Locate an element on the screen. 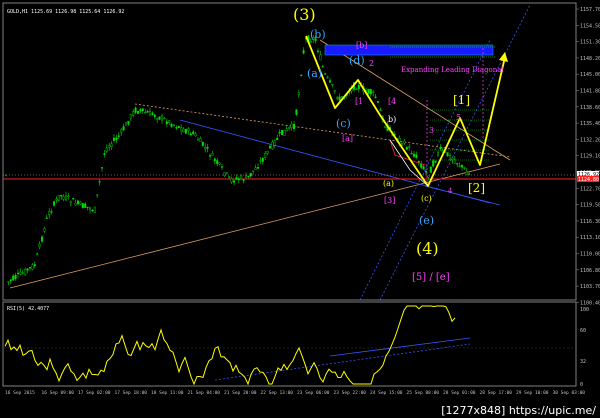 The height and width of the screenshot is (418, 600). wave-a-label: (a) is located at coordinates (314, 73).